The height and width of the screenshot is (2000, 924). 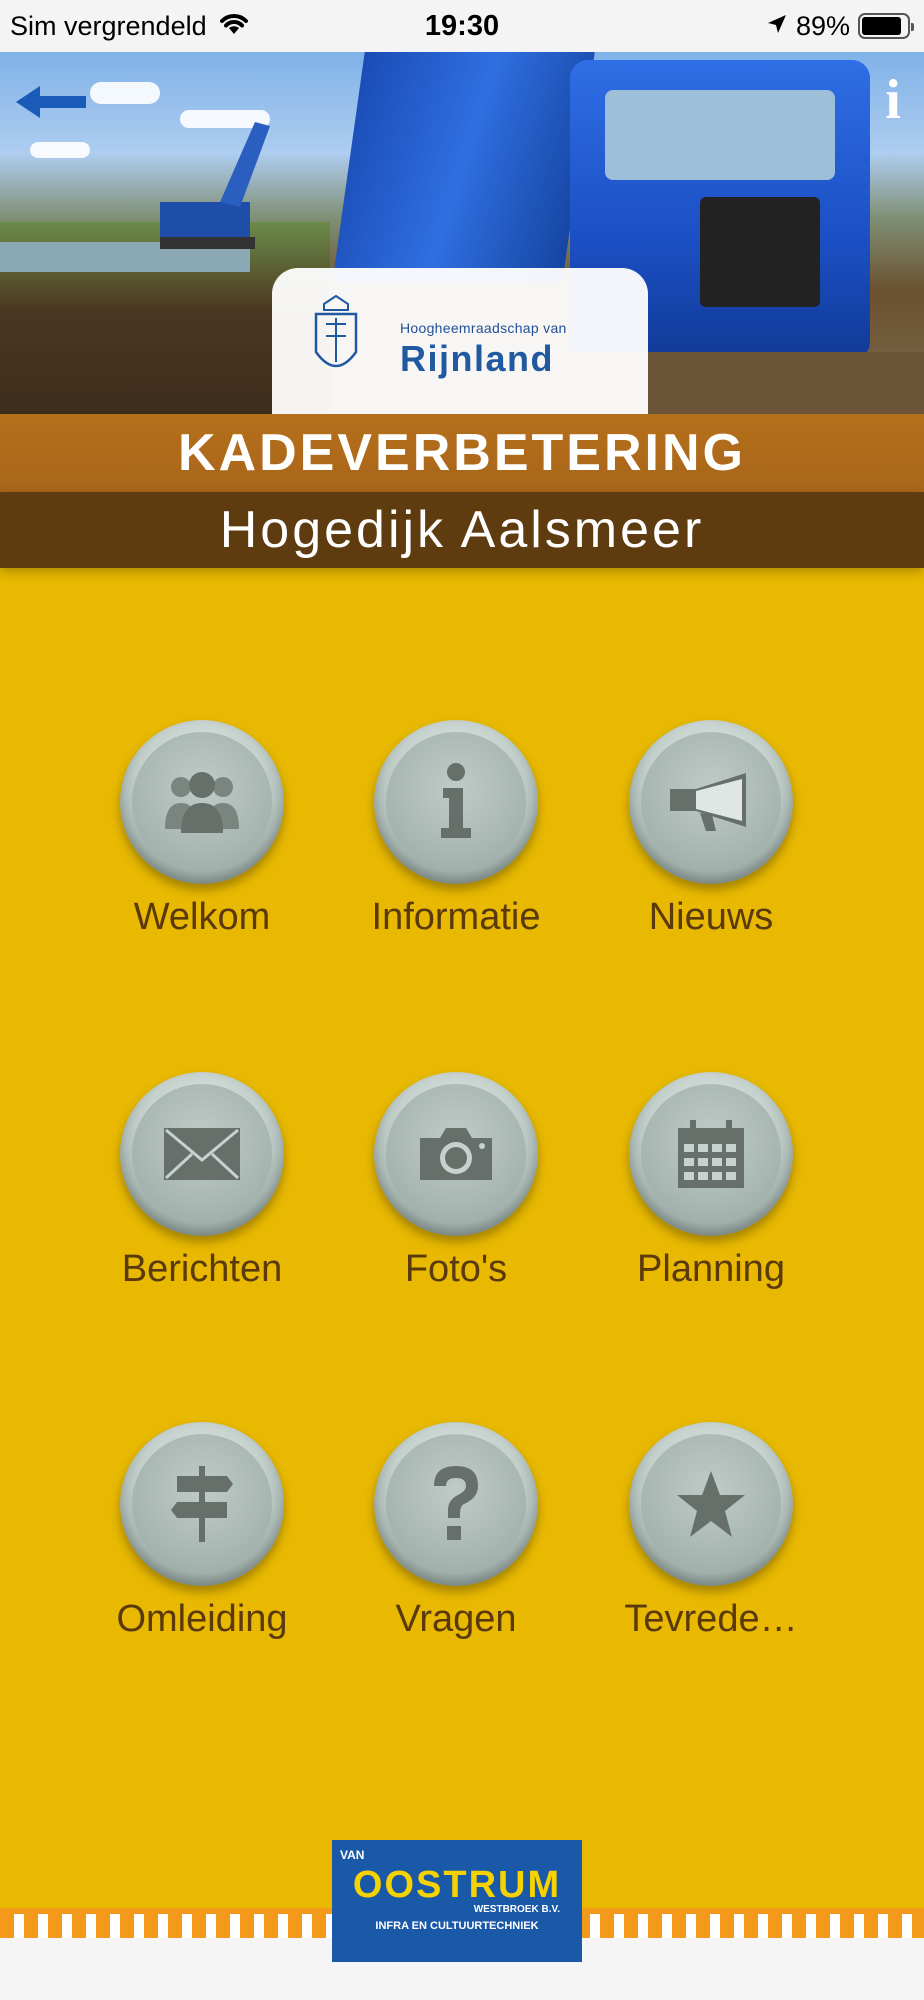 I want to click on logo-van: VAN, so click(x=352, y=1855).